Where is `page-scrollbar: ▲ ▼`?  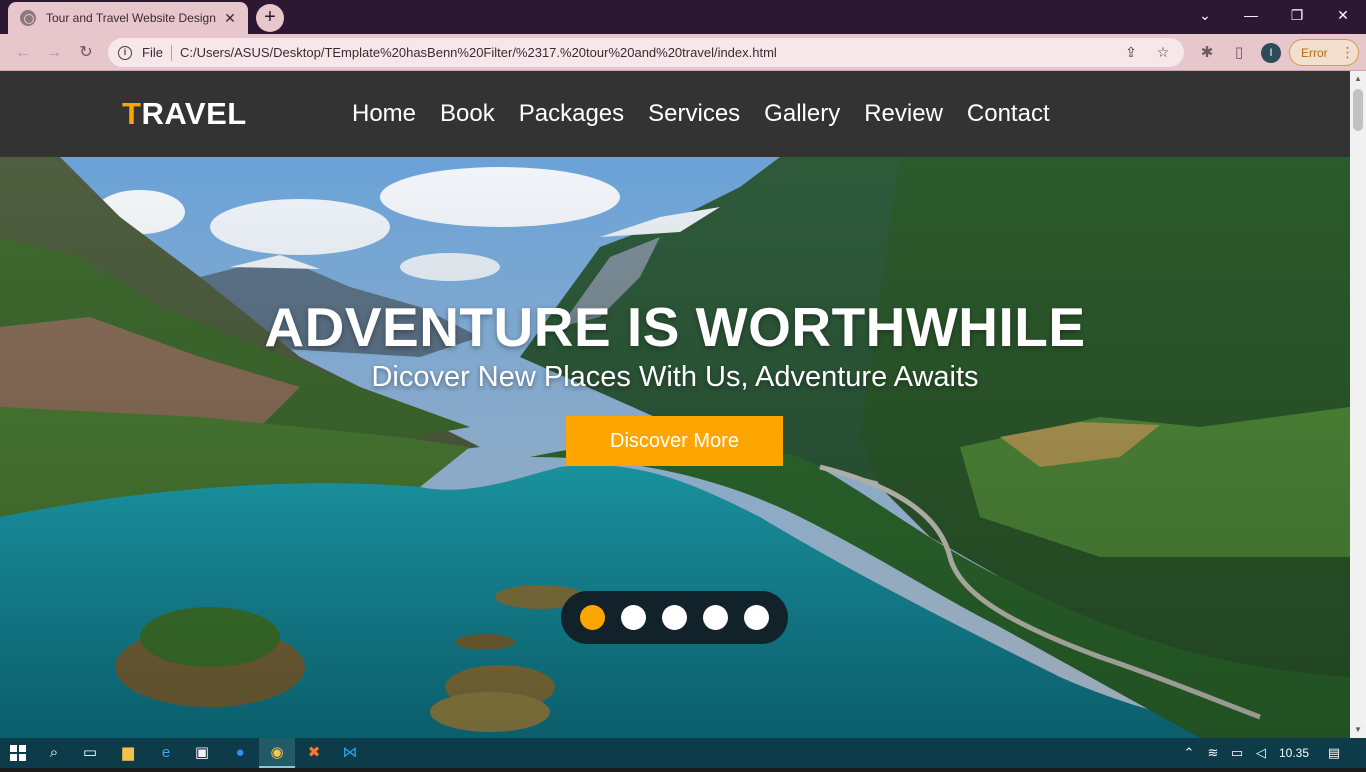 page-scrollbar: ▲ ▼ is located at coordinates (1358, 404).